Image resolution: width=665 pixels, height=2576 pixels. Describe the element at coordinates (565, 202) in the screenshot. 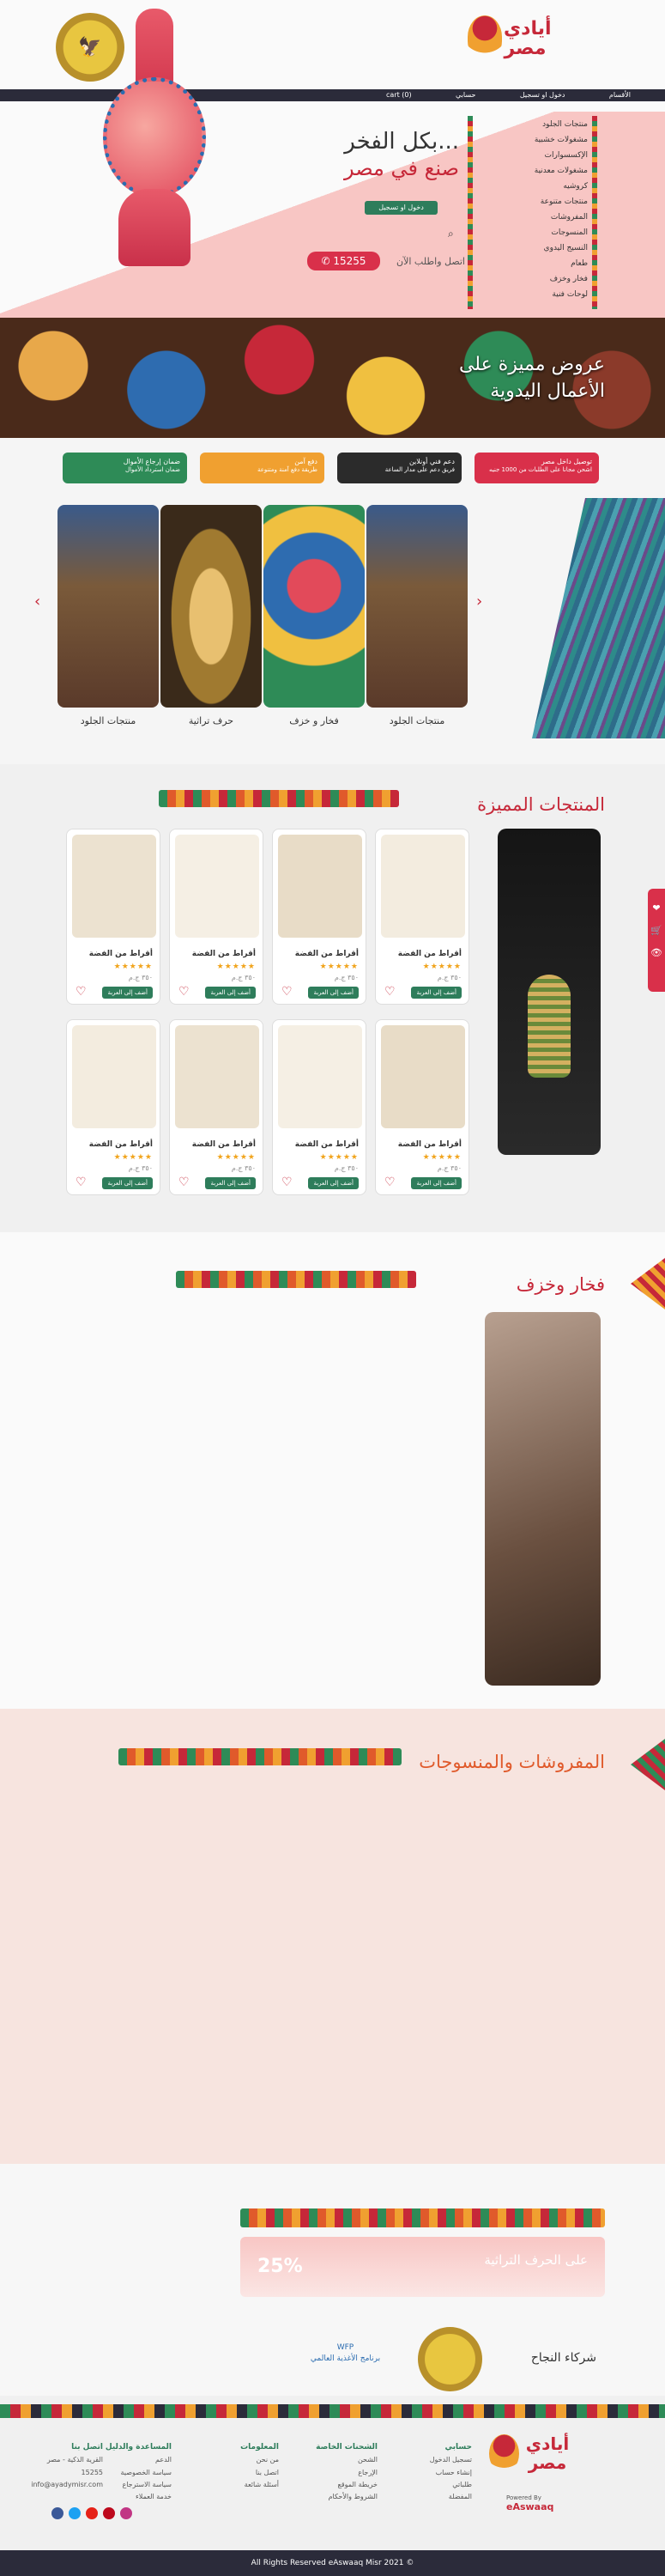

I see `category-6: منتجات متنوعة` at that location.